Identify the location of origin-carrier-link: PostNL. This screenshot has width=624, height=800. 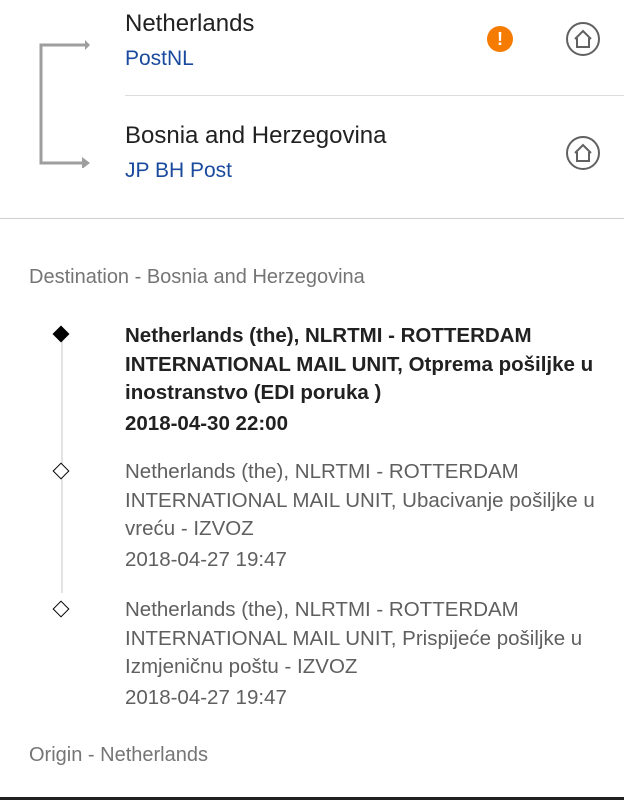
(159, 59).